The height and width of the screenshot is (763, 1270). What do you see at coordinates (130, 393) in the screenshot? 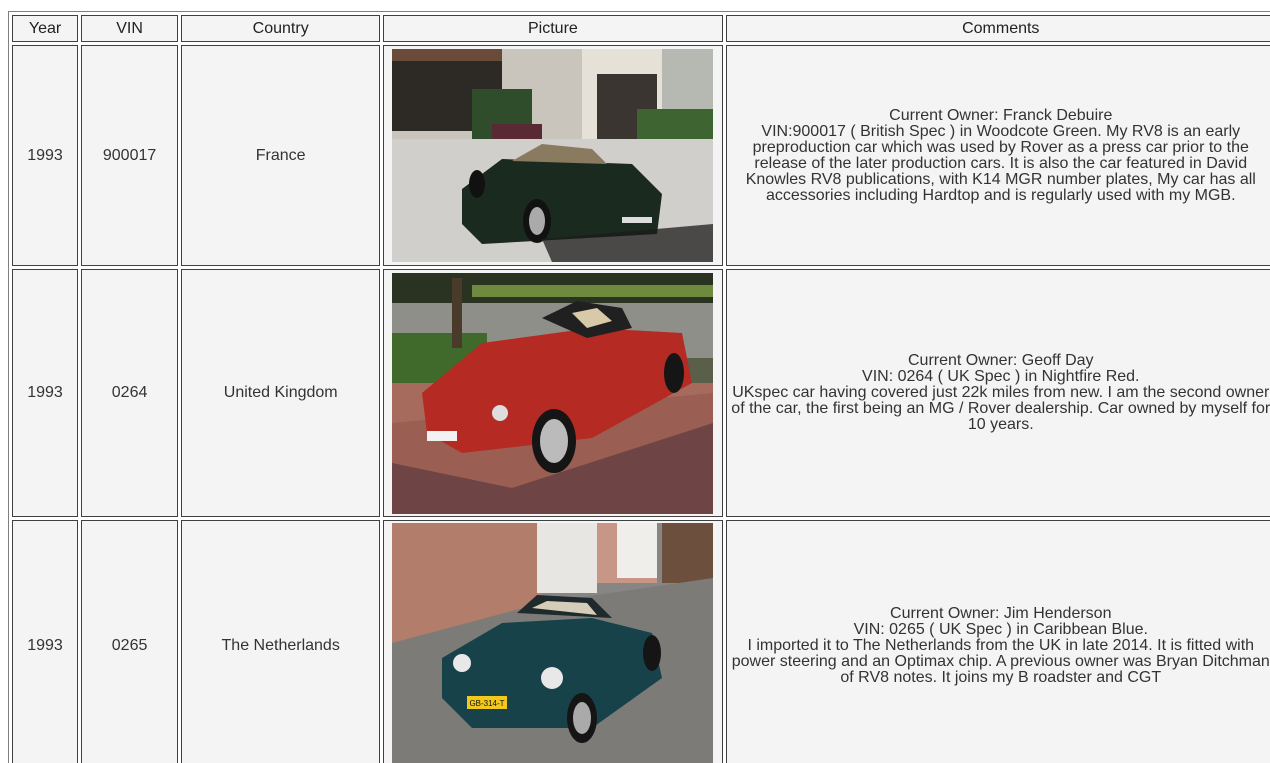
I see `vin-cell: 0264` at bounding box center [130, 393].